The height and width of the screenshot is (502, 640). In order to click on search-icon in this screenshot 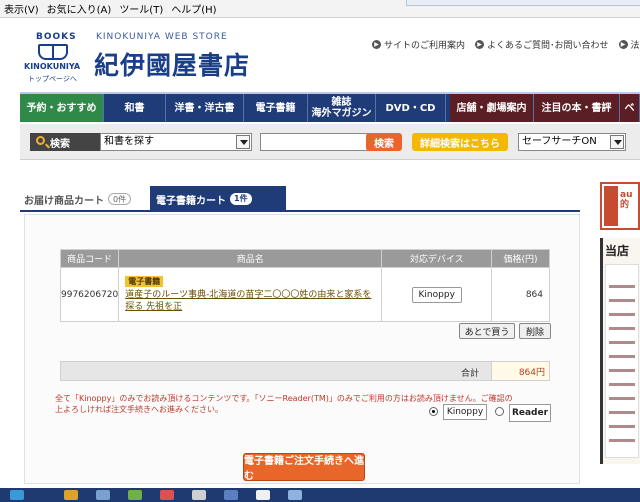, I will do `click(40, 140)`.